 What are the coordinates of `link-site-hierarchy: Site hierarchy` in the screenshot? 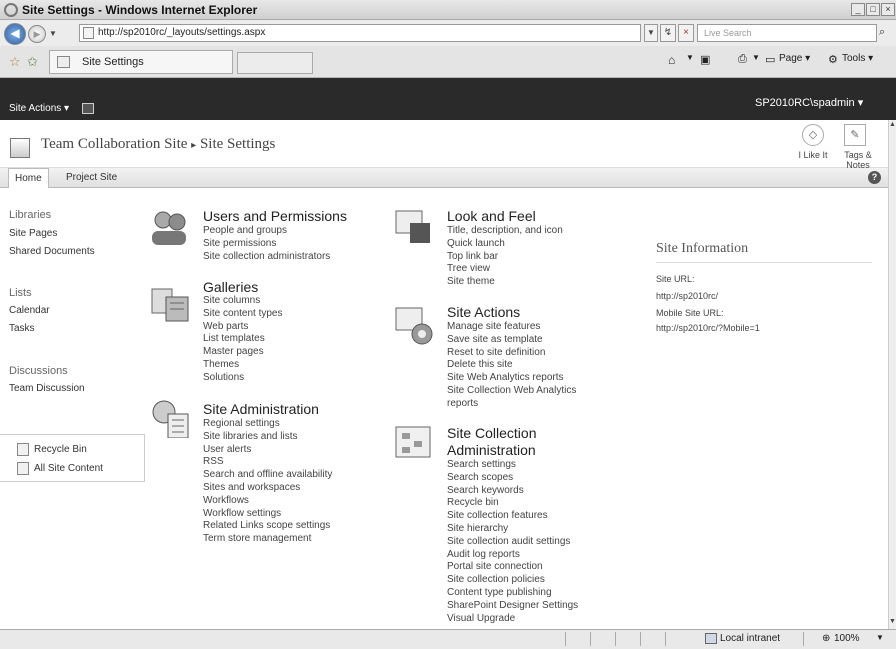 It's located at (512, 529).